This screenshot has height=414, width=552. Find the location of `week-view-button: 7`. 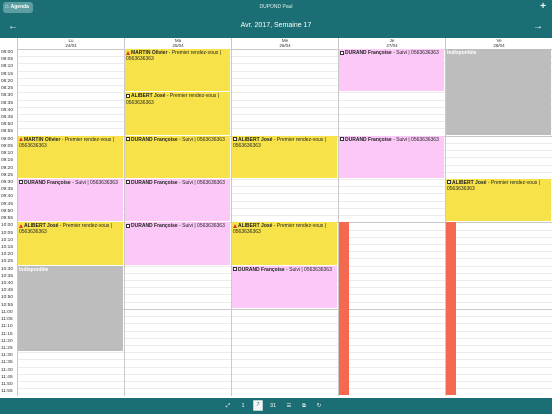

week-view-button: 7 is located at coordinates (258, 405).